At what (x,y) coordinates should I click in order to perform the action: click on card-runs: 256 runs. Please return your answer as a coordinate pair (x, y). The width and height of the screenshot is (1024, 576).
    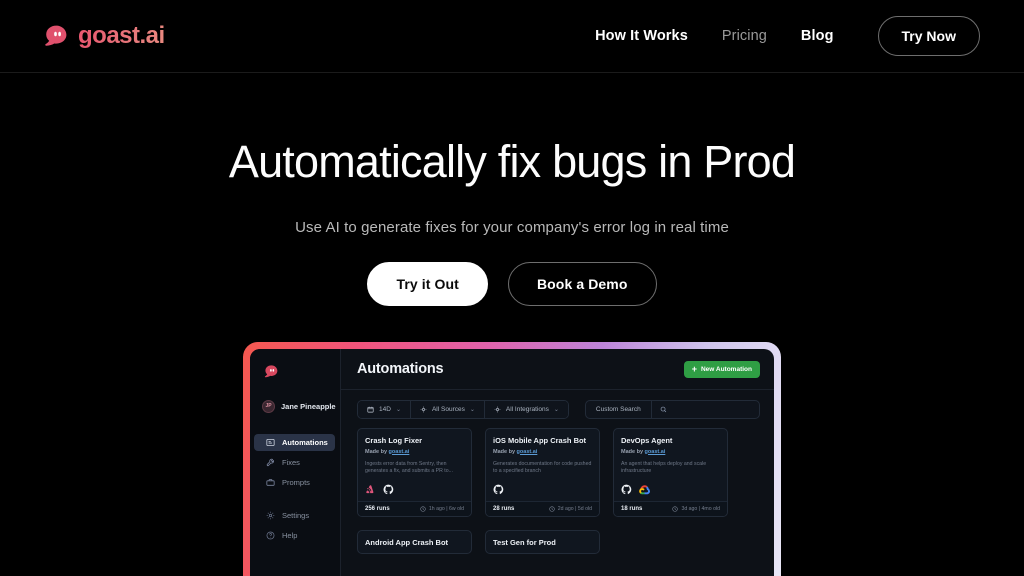
    Looking at the image, I should click on (377, 508).